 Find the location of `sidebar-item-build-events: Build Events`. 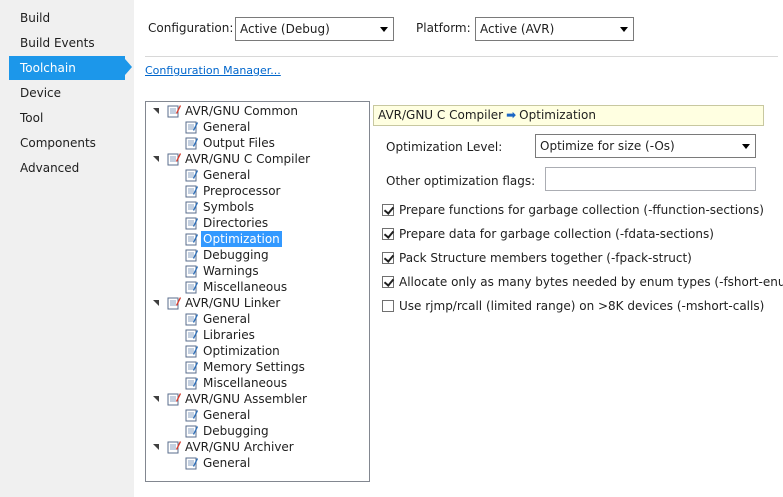

sidebar-item-build-events: Build Events is located at coordinates (67, 43).